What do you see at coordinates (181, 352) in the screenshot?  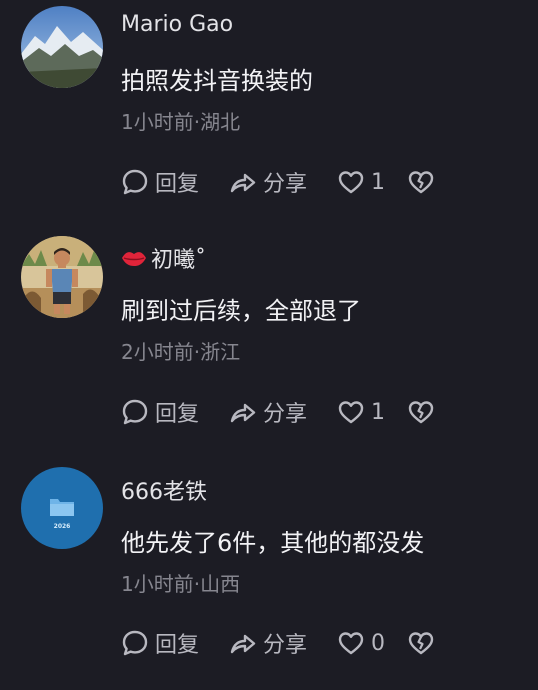 I see `comment-meta: 2小时前·浙江` at bounding box center [181, 352].